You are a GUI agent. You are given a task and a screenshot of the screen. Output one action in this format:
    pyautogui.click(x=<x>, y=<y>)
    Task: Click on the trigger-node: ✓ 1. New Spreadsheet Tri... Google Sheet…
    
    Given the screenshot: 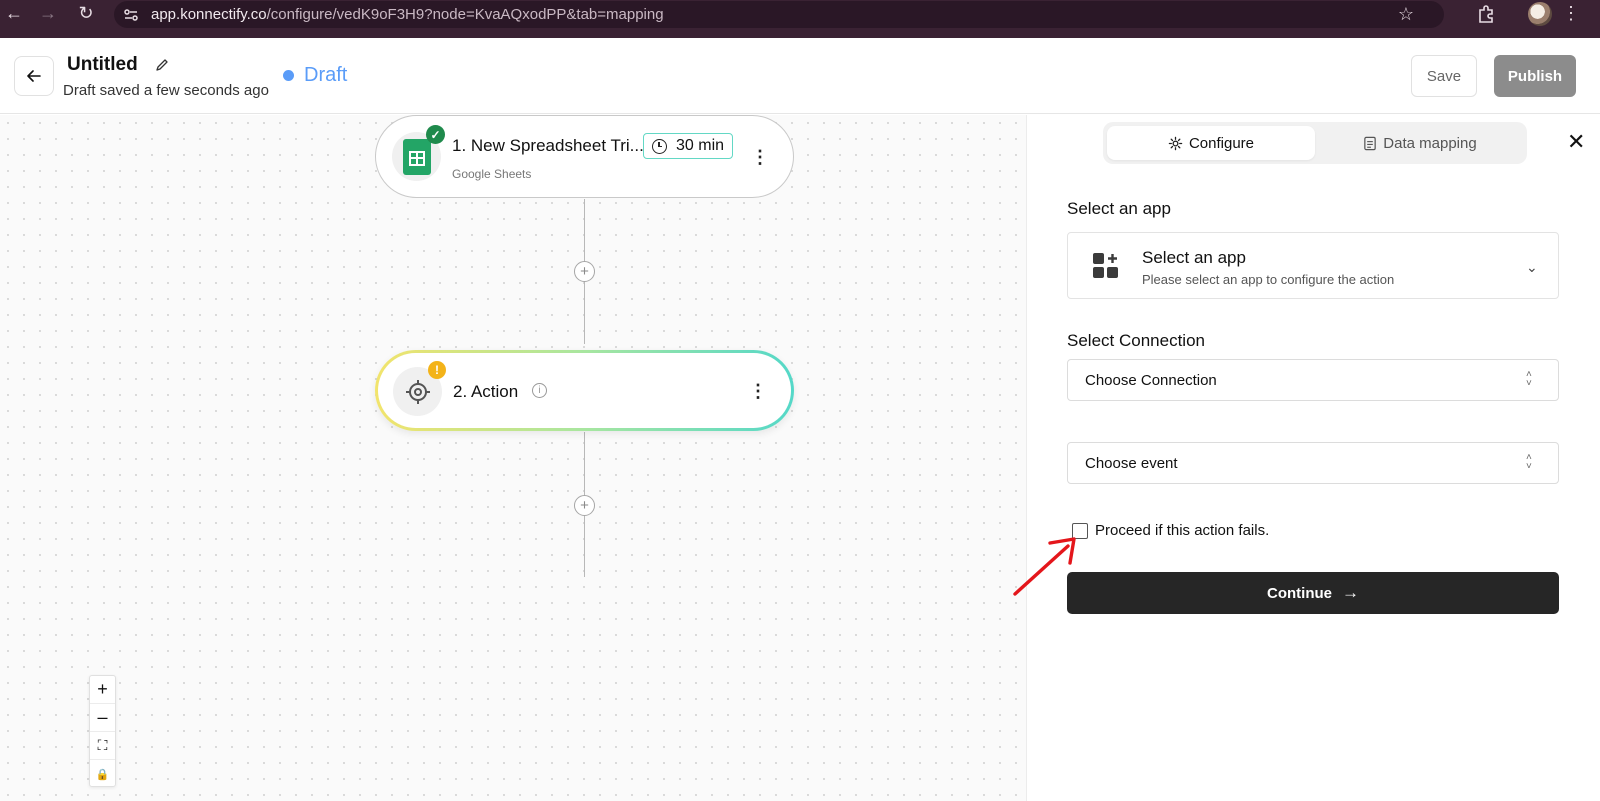 What is the action you would take?
    pyautogui.click(x=584, y=156)
    